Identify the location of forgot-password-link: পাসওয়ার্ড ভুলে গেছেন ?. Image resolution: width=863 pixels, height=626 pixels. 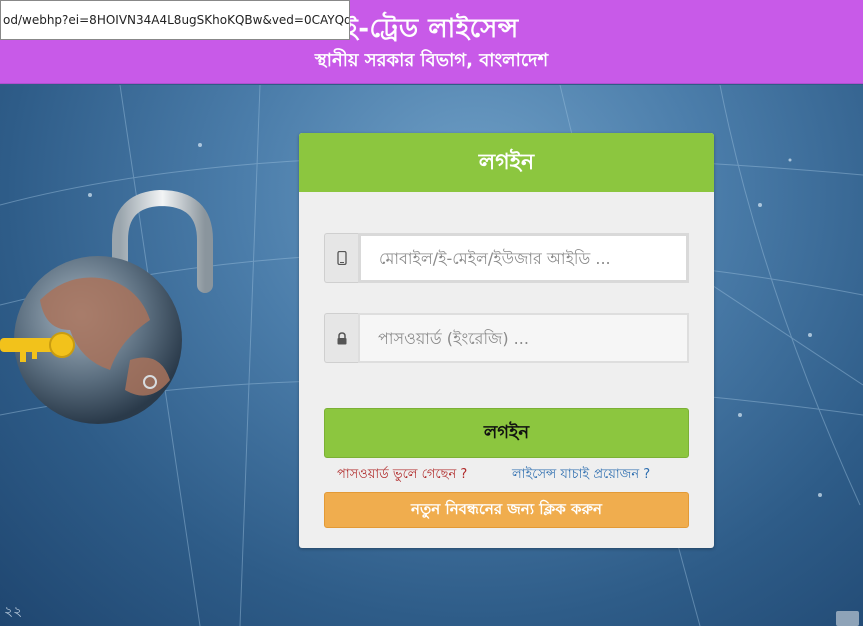
(402, 475).